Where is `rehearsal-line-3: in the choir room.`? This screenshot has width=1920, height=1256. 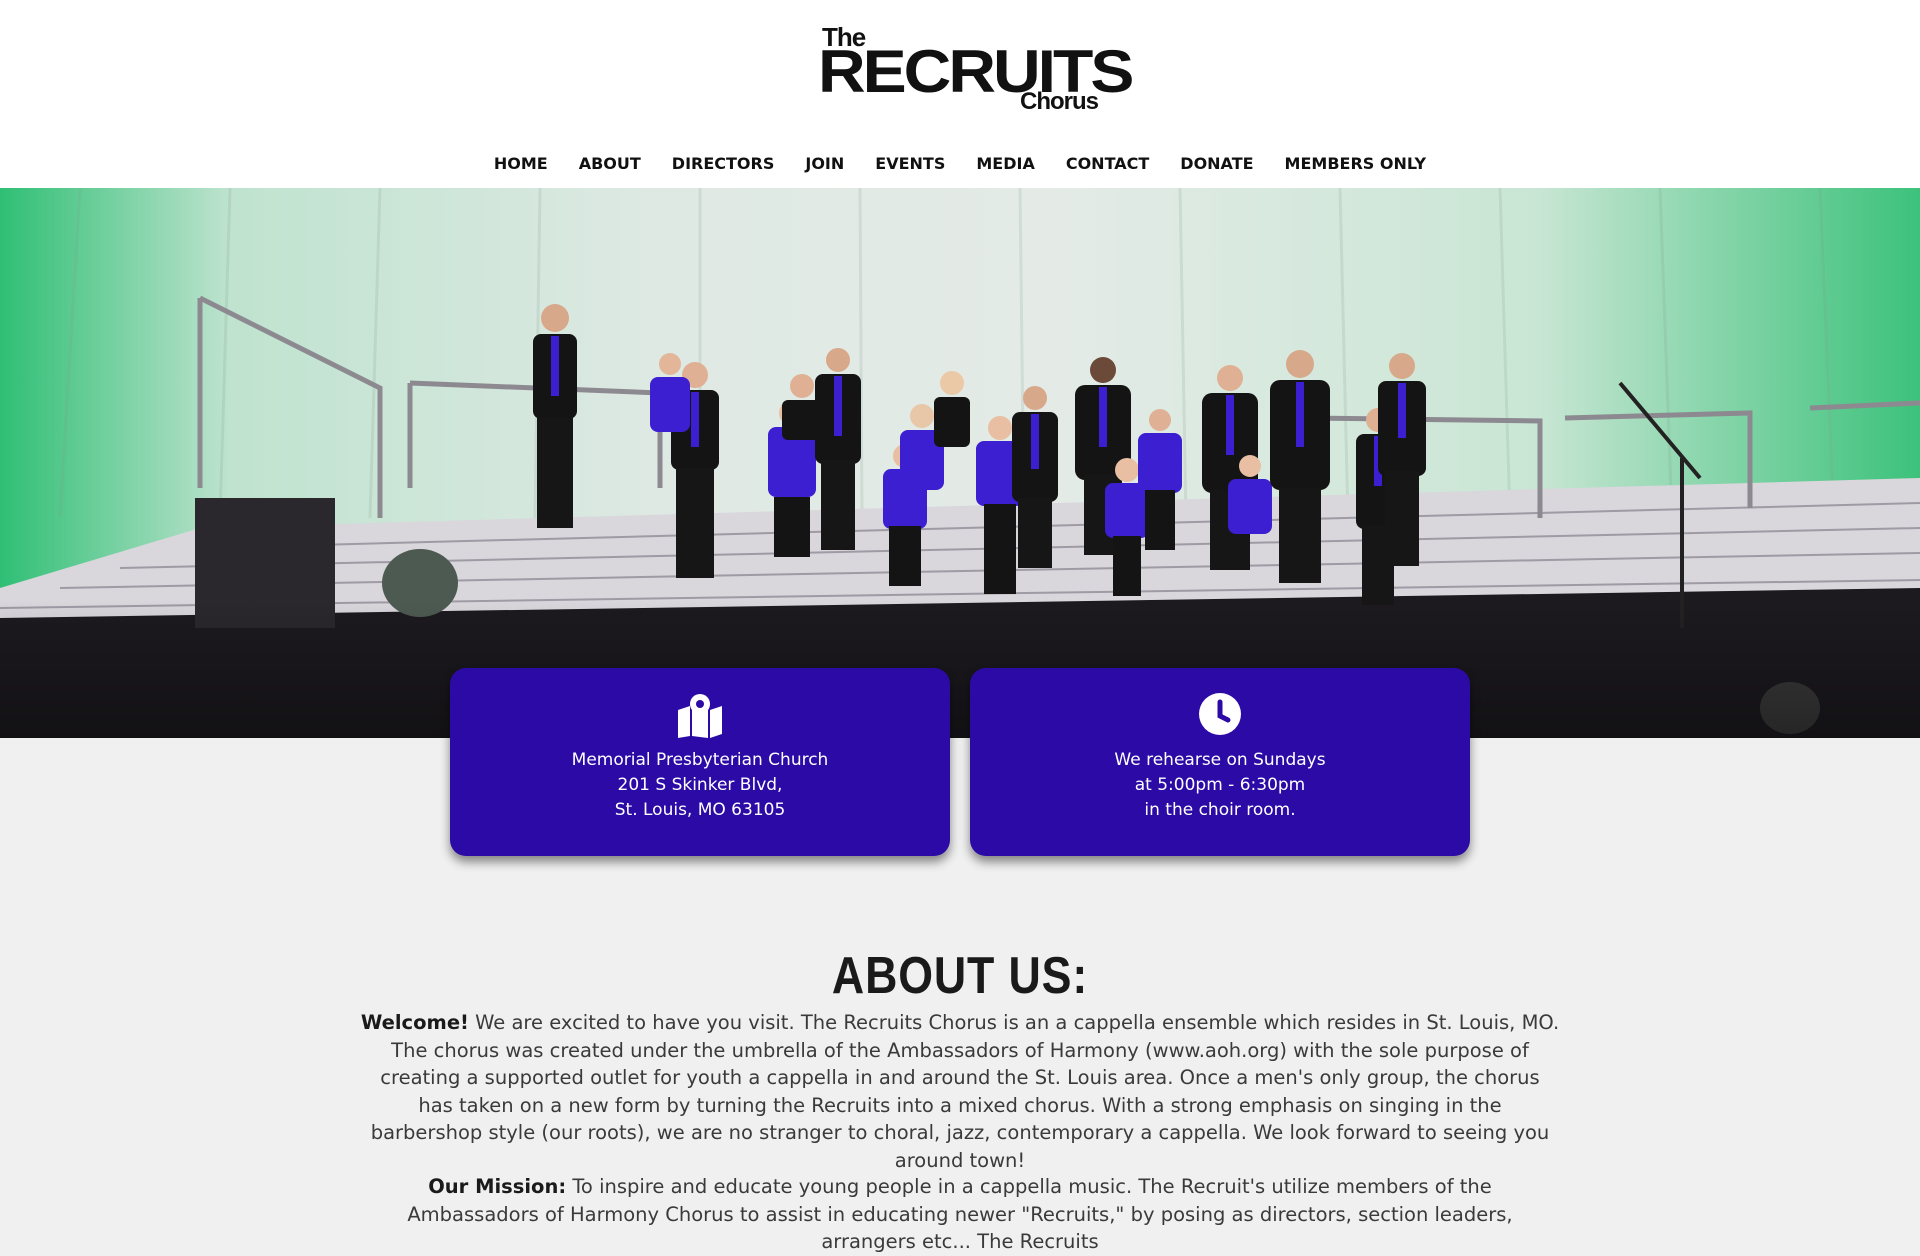 rehearsal-line-3: in the choir room. is located at coordinates (1220, 810).